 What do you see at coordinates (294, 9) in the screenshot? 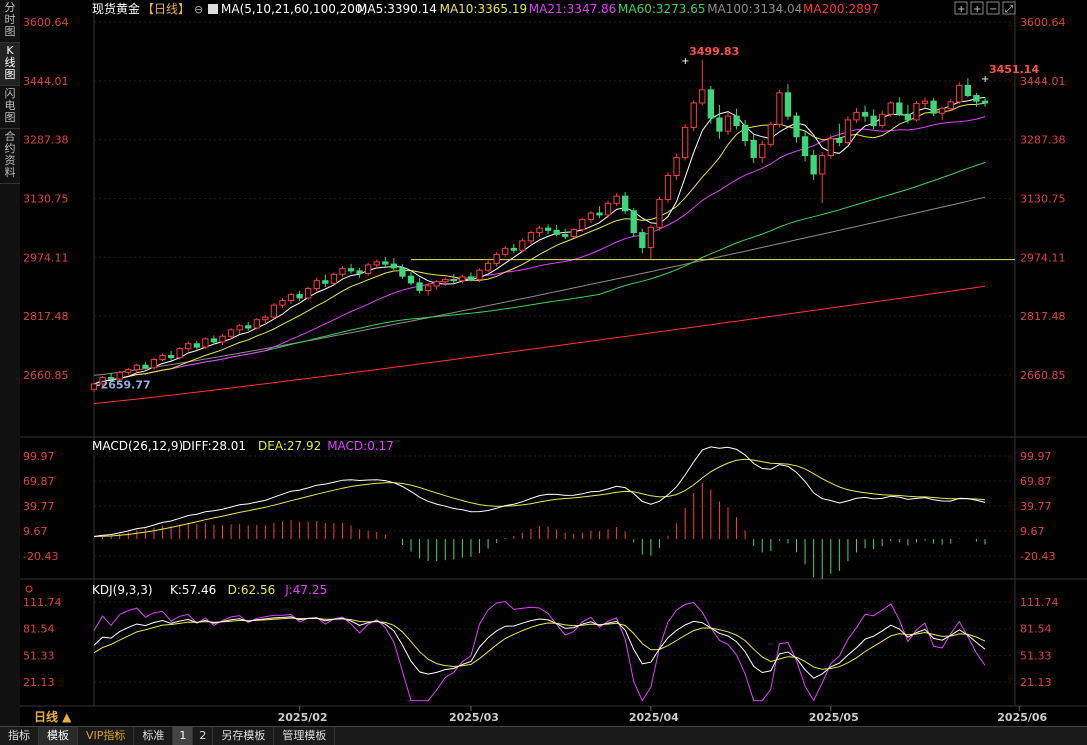
I see `ma-header: MA(5,10,21,60,100,200)` at bounding box center [294, 9].